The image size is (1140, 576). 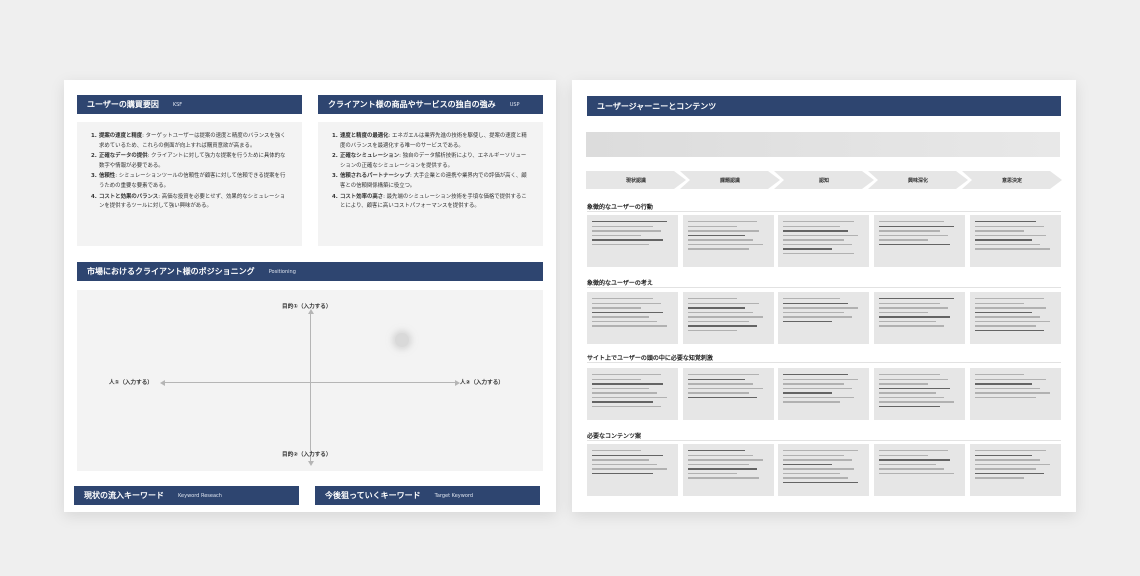 I want to click on ksf-header: ユーザーの購買要因 KSF, so click(x=189, y=104).